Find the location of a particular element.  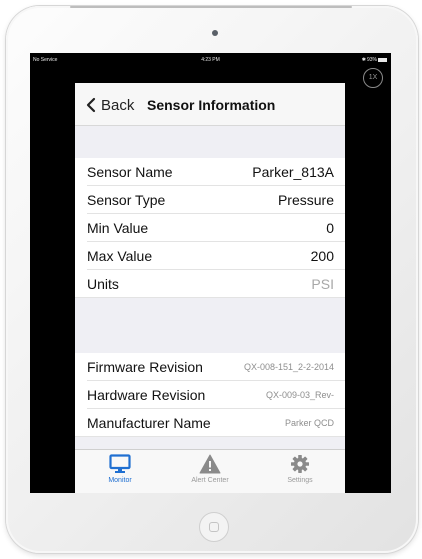

table-row: Units PSI is located at coordinates (210, 284).